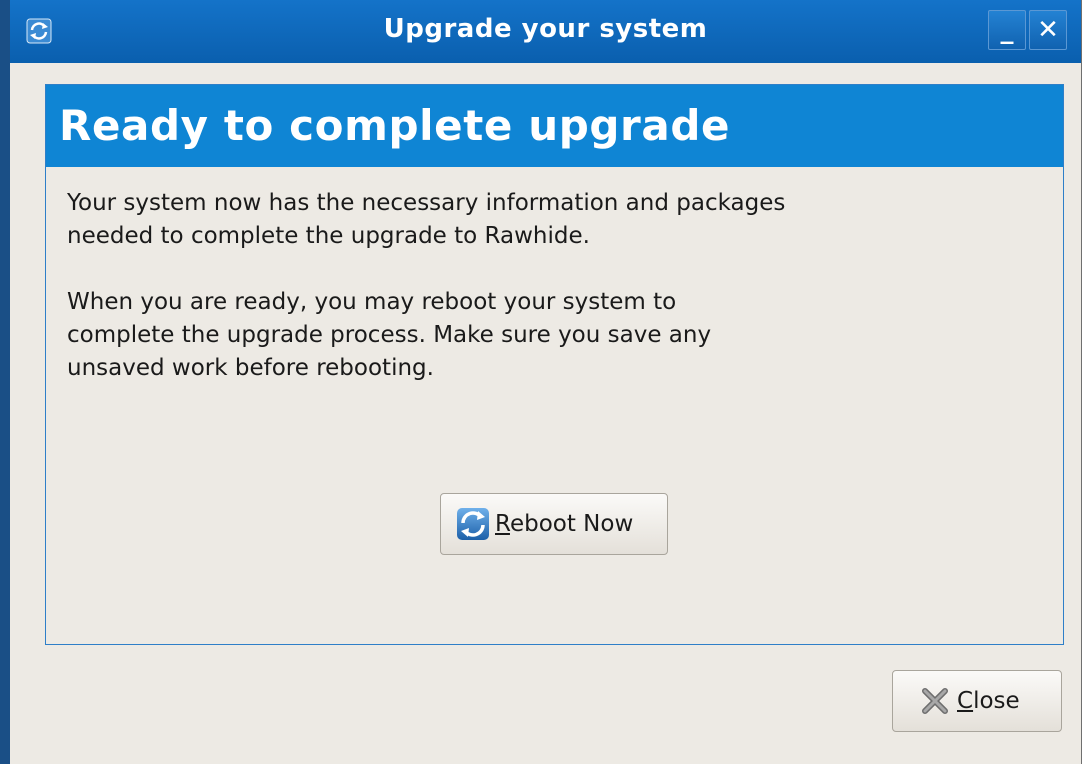 Image resolution: width=1082 pixels, height=764 pixels. What do you see at coordinates (545, 29) in the screenshot?
I see `window-title: Upgrade your system` at bounding box center [545, 29].